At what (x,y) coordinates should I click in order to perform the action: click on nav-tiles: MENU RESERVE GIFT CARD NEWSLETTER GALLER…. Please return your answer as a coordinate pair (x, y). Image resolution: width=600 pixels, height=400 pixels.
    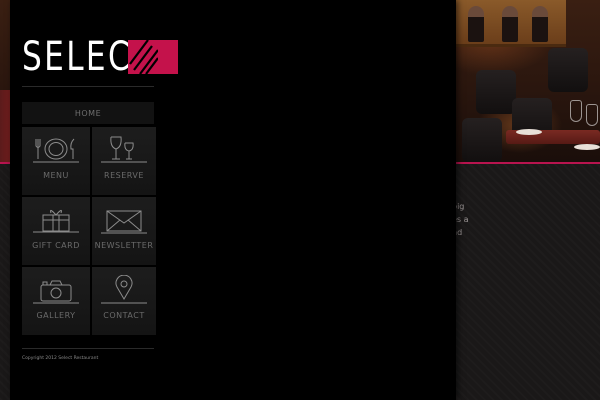
    Looking at the image, I should click on (89, 231).